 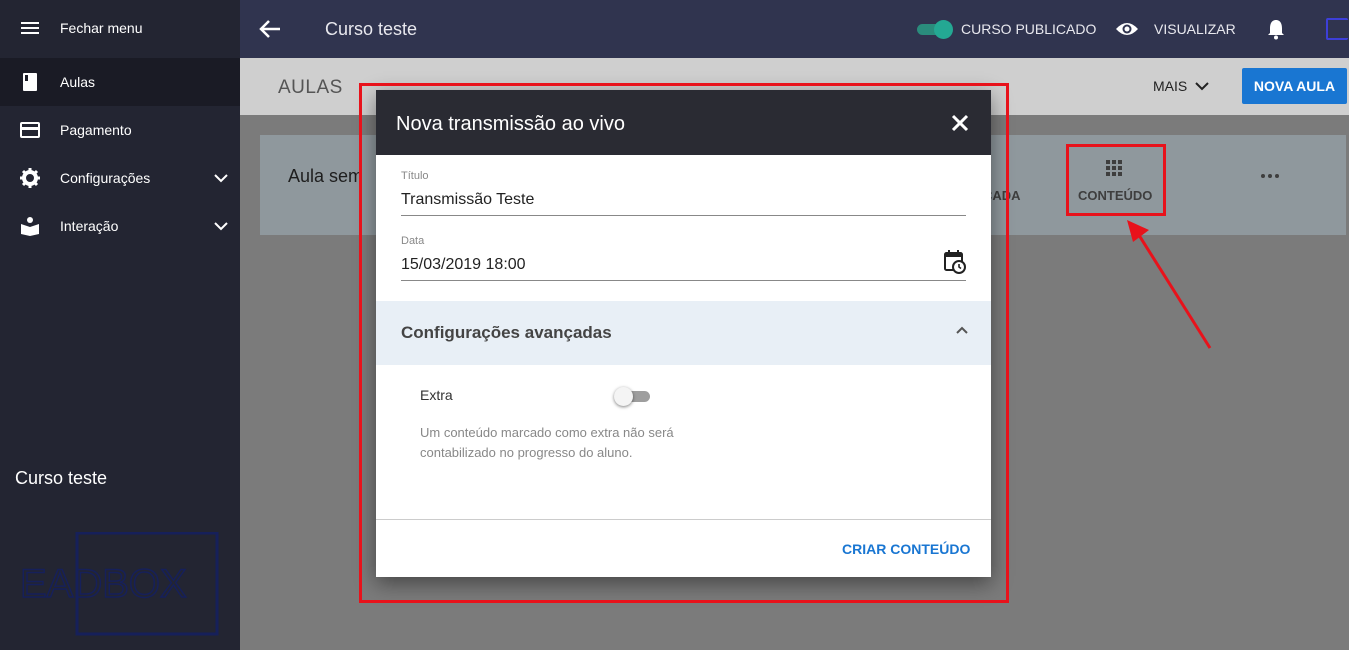 What do you see at coordinates (89, 226) in the screenshot?
I see `sidebar-item-label: Interação` at bounding box center [89, 226].